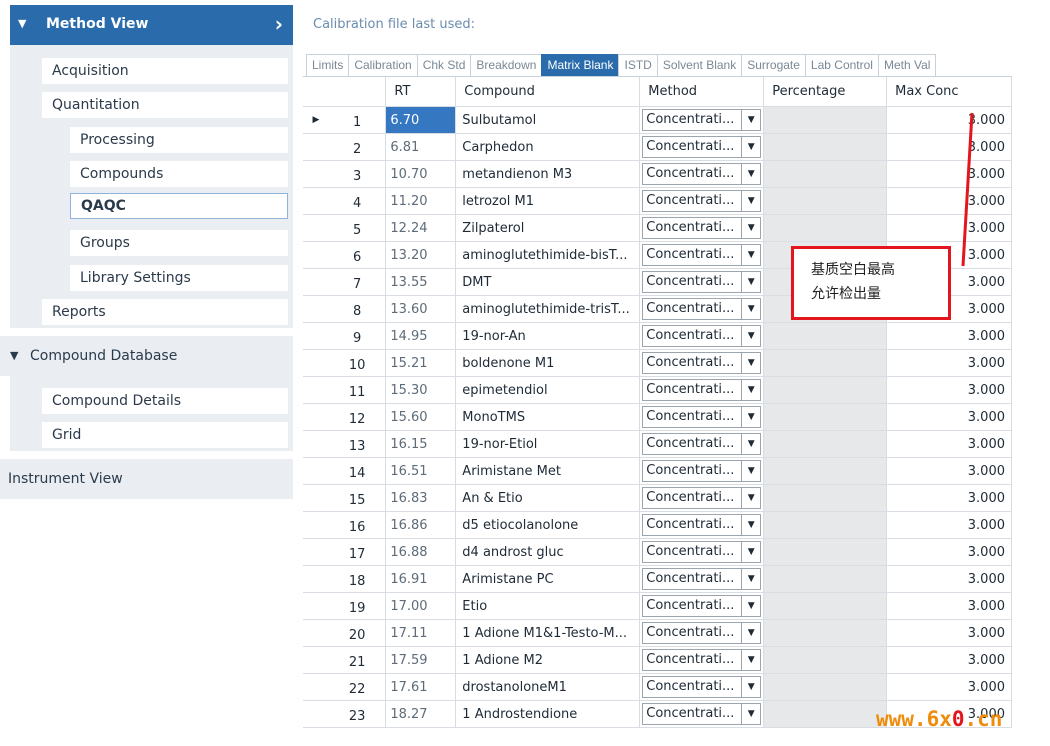 This screenshot has width=1050, height=746. I want to click on table-row: 3 10.70 metandienon M3 Concentrati... ▼ 3.000, so click(657, 174).